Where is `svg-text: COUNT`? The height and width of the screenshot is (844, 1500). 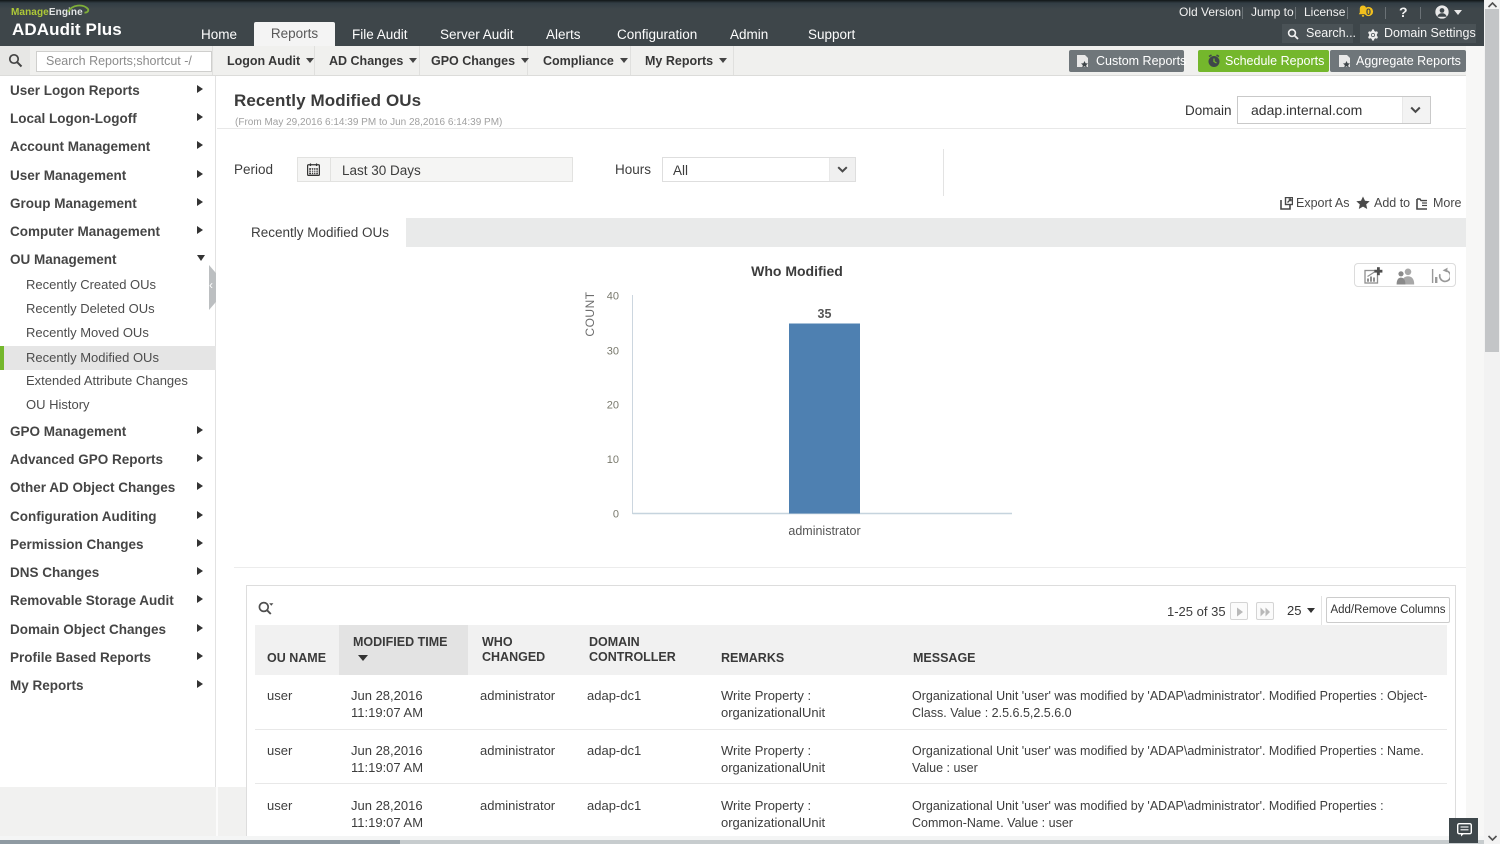 svg-text: COUNT is located at coordinates (590, 313).